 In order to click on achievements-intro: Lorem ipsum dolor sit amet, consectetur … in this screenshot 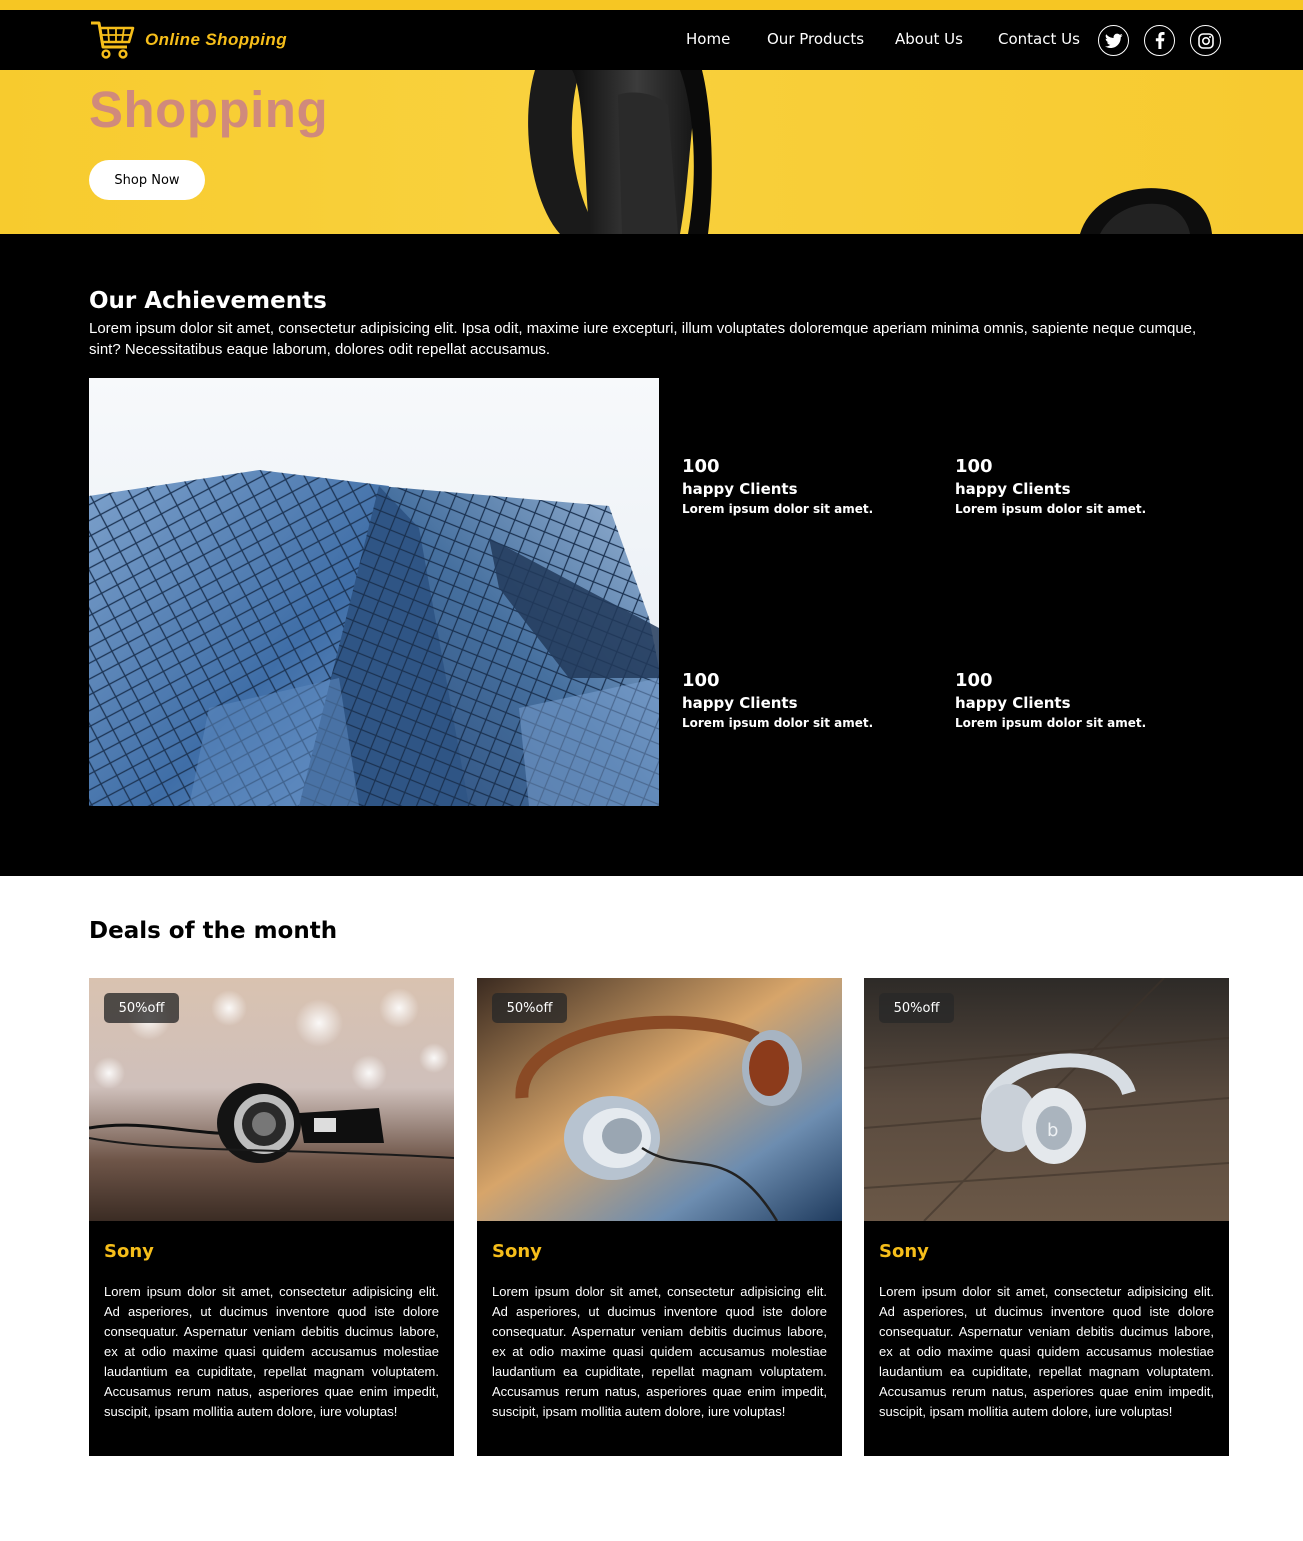, I will do `click(643, 339)`.